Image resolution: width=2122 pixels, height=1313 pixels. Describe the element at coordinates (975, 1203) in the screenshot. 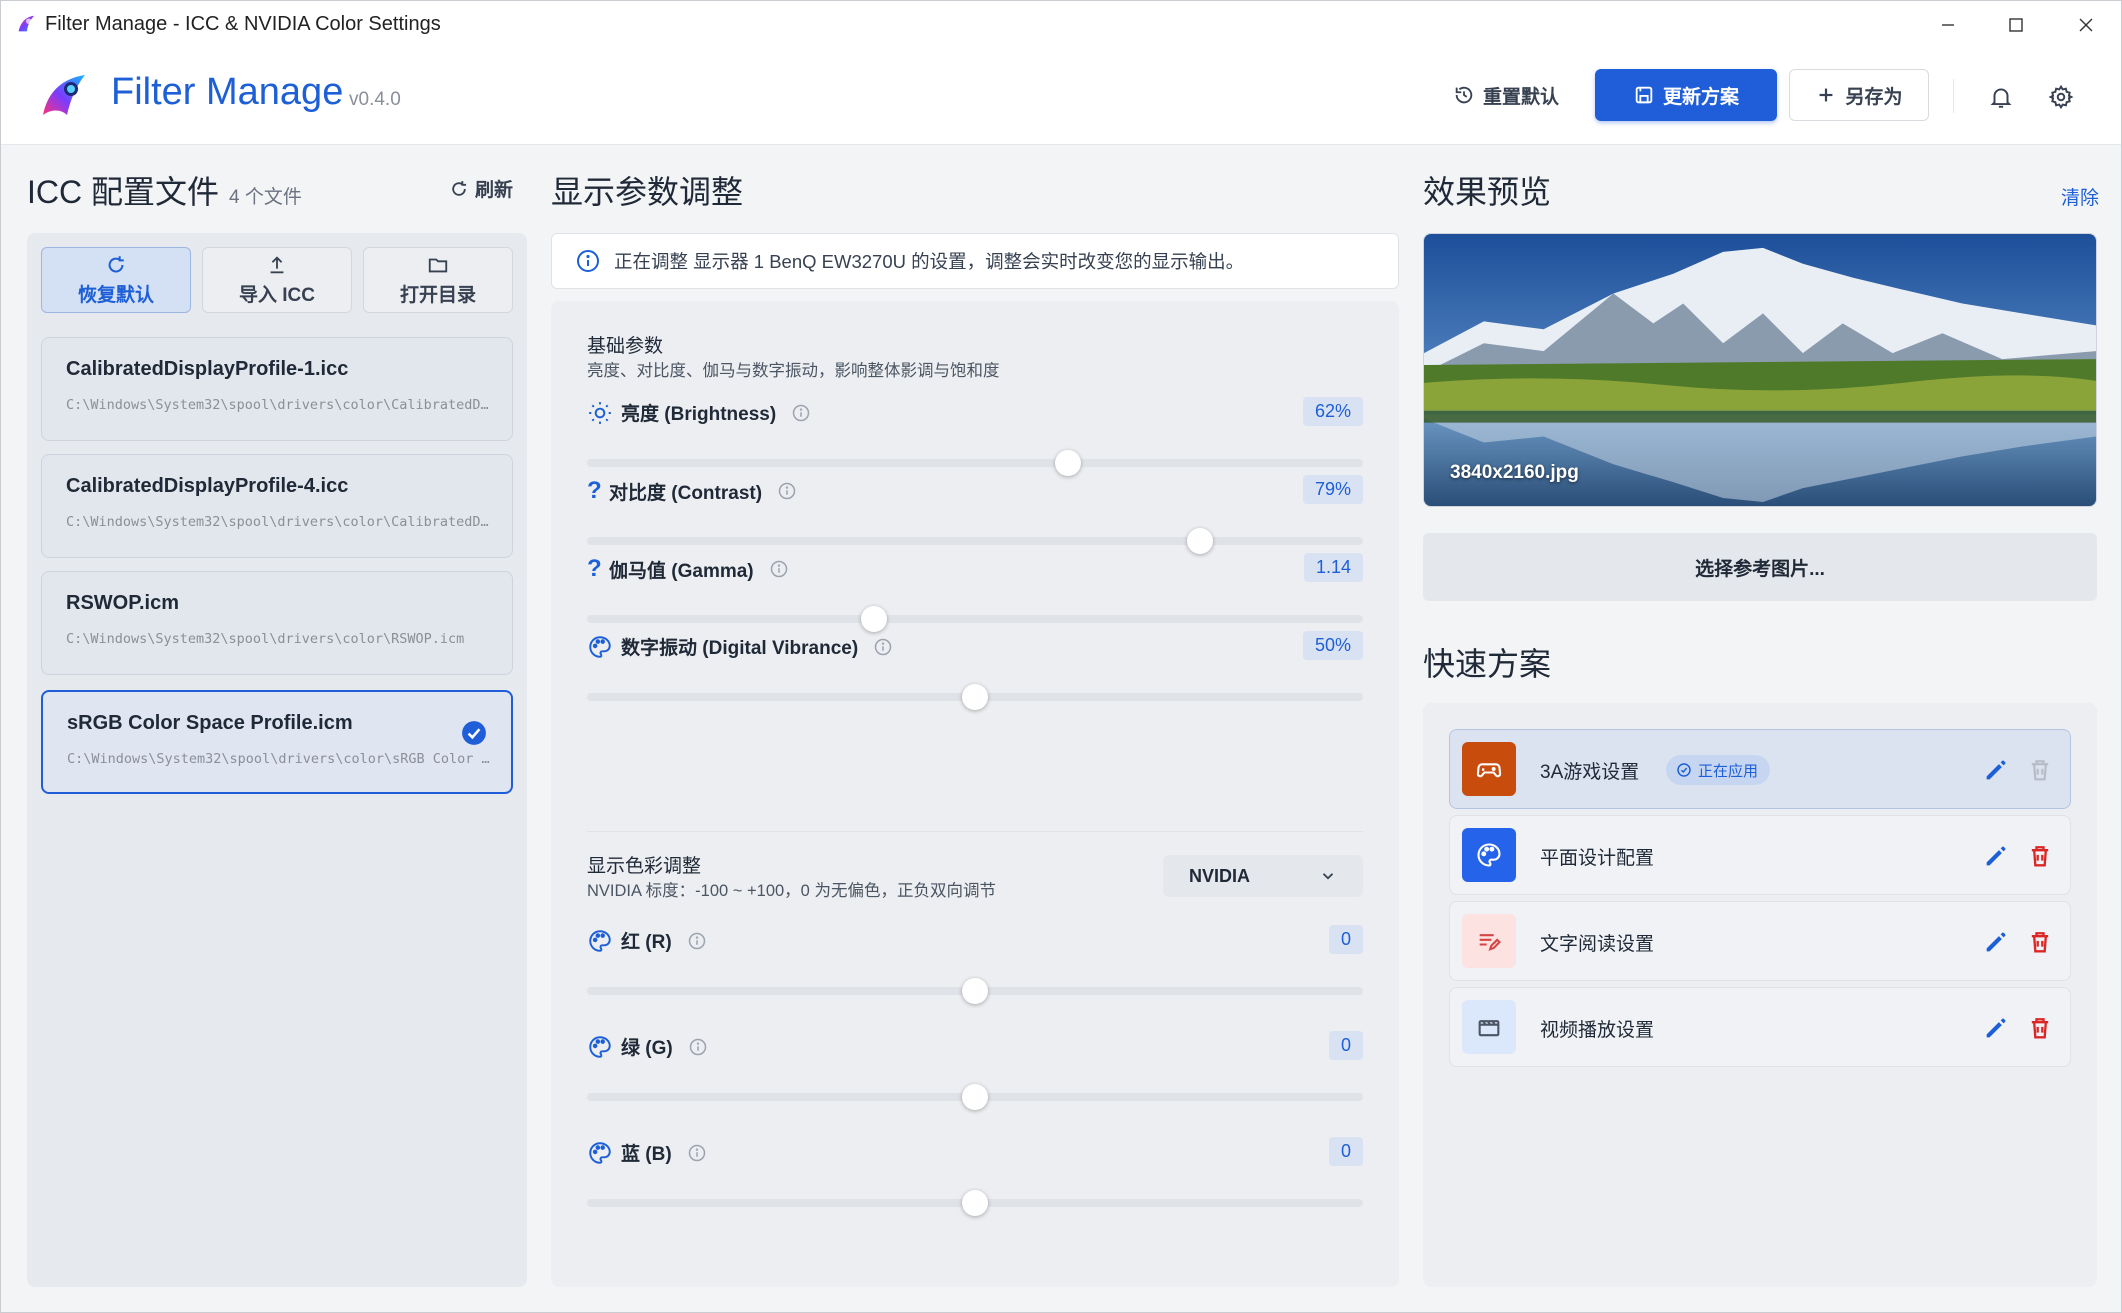

I see `blue-slider-thumb` at that location.